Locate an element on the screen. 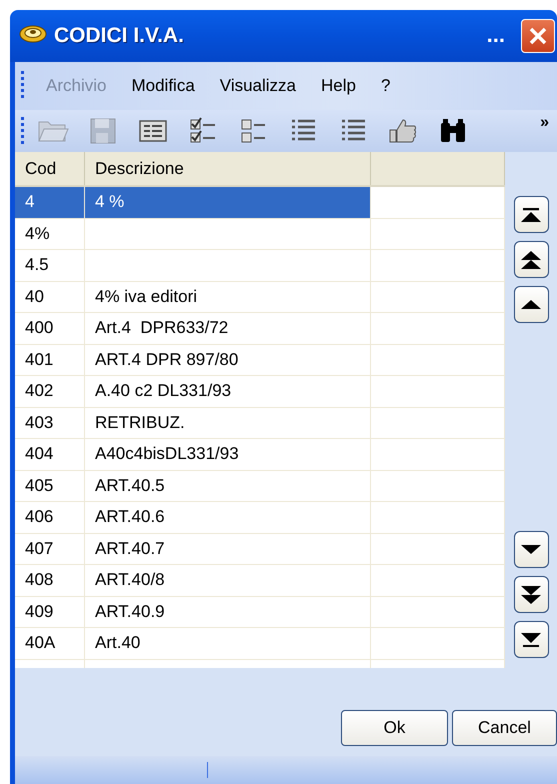 The width and height of the screenshot is (557, 784). table-cell: 408 is located at coordinates (50, 580).